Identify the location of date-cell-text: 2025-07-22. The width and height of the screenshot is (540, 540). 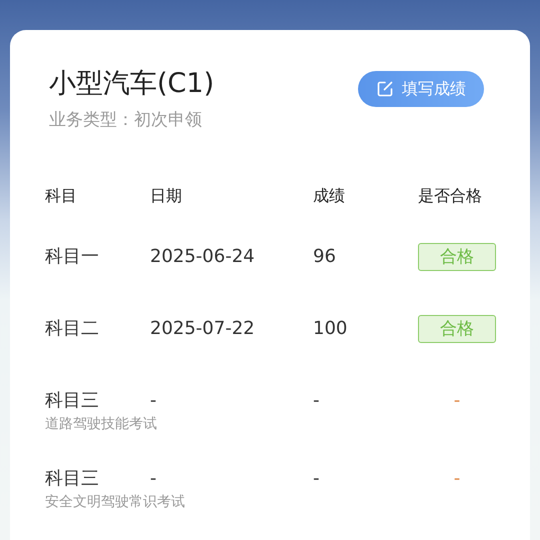
(203, 329).